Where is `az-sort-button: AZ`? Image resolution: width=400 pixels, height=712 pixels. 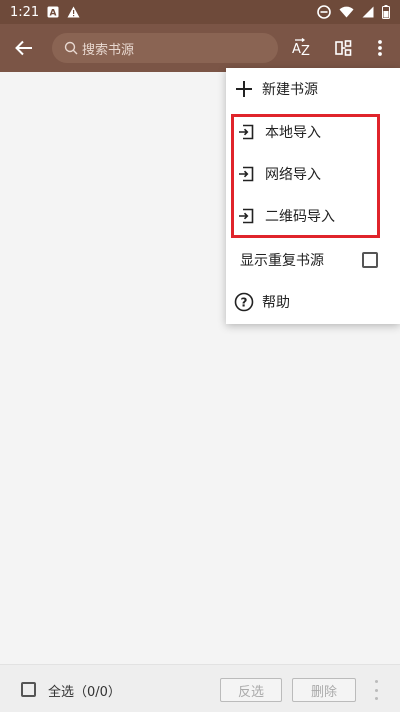 az-sort-button: AZ is located at coordinates (302, 48).